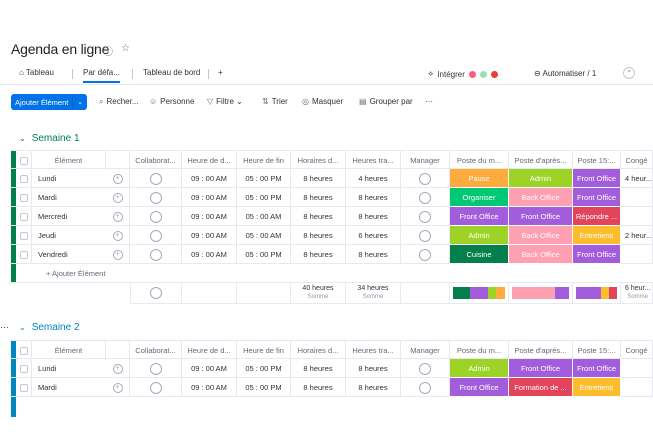  Describe the element at coordinates (541, 197) in the screenshot. I see `afternoon-status: Back Office` at that location.